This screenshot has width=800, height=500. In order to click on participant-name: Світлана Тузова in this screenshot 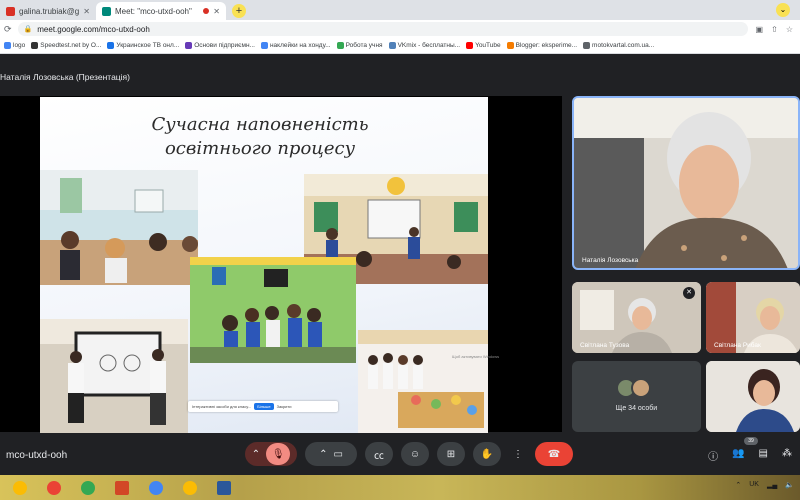, I will do `click(605, 345)`.